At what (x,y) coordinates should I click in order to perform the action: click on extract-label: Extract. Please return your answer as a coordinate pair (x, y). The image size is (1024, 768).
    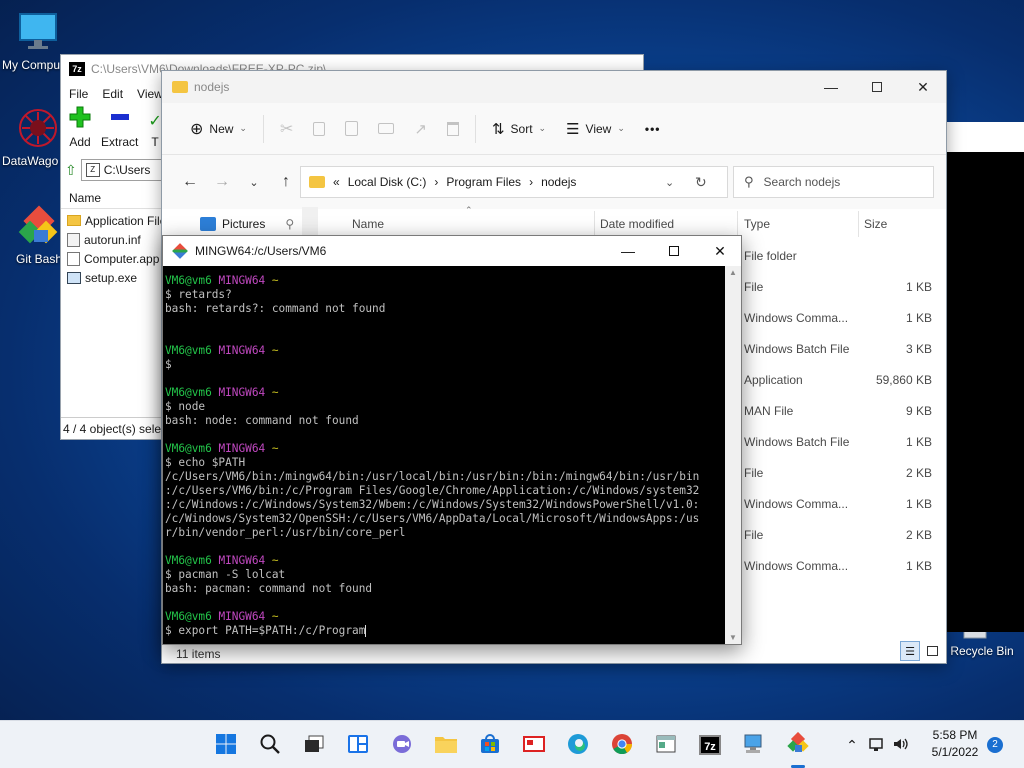
    Looking at the image, I should click on (120, 142).